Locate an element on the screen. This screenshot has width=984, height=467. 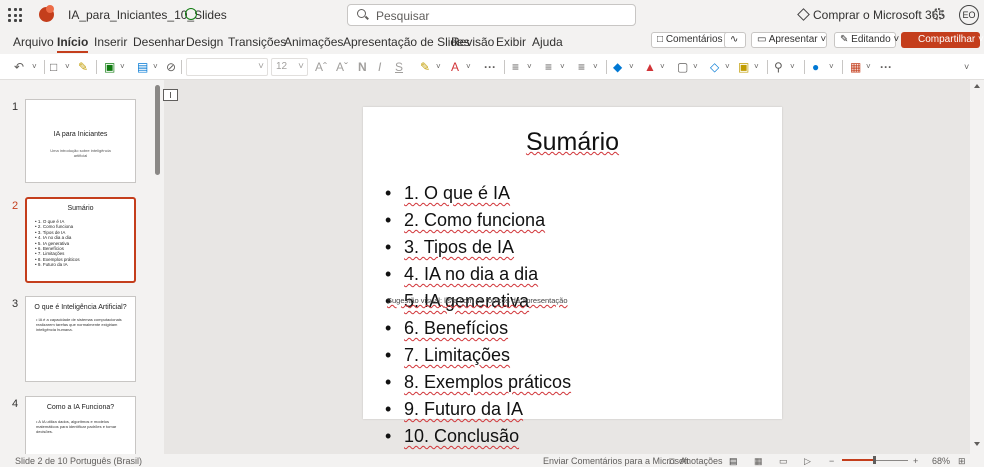
expand-ribbon-icon: ˅ is located at coordinates (966, 67).